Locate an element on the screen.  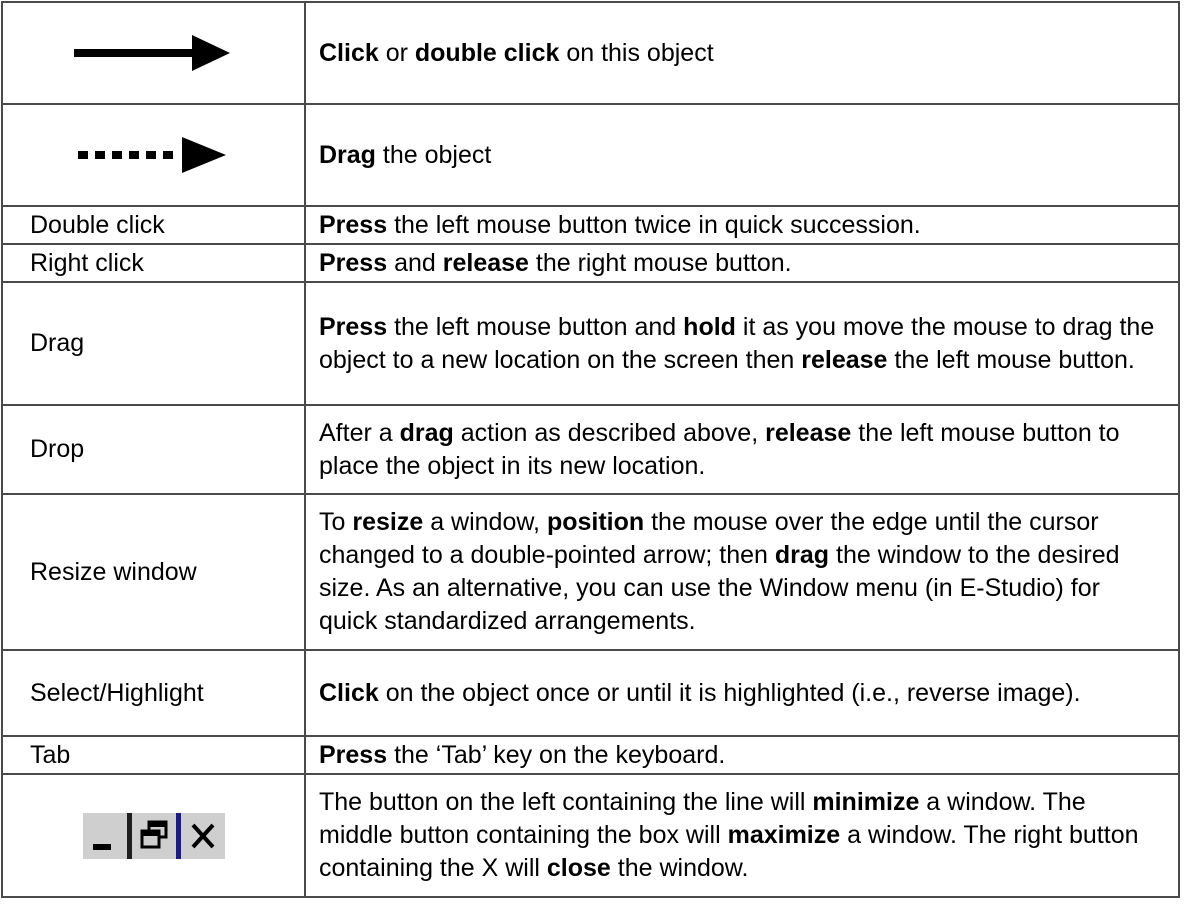
emphasis-text: resize is located at coordinates (388, 522).